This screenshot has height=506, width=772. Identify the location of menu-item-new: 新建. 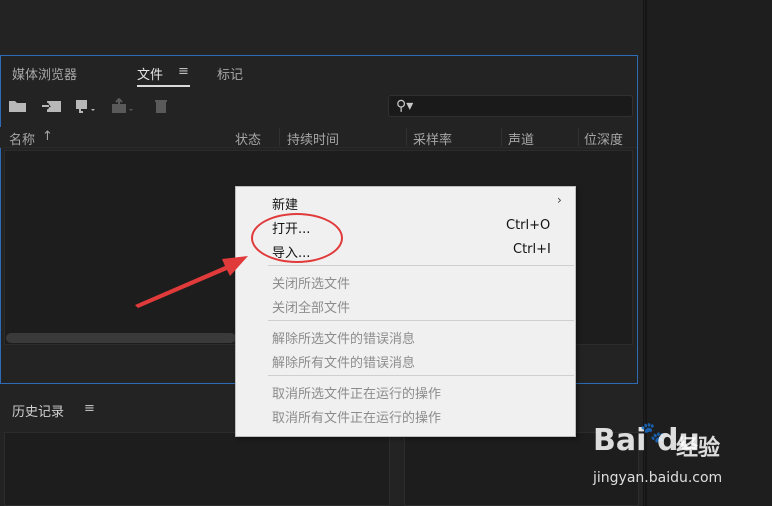
(285, 203).